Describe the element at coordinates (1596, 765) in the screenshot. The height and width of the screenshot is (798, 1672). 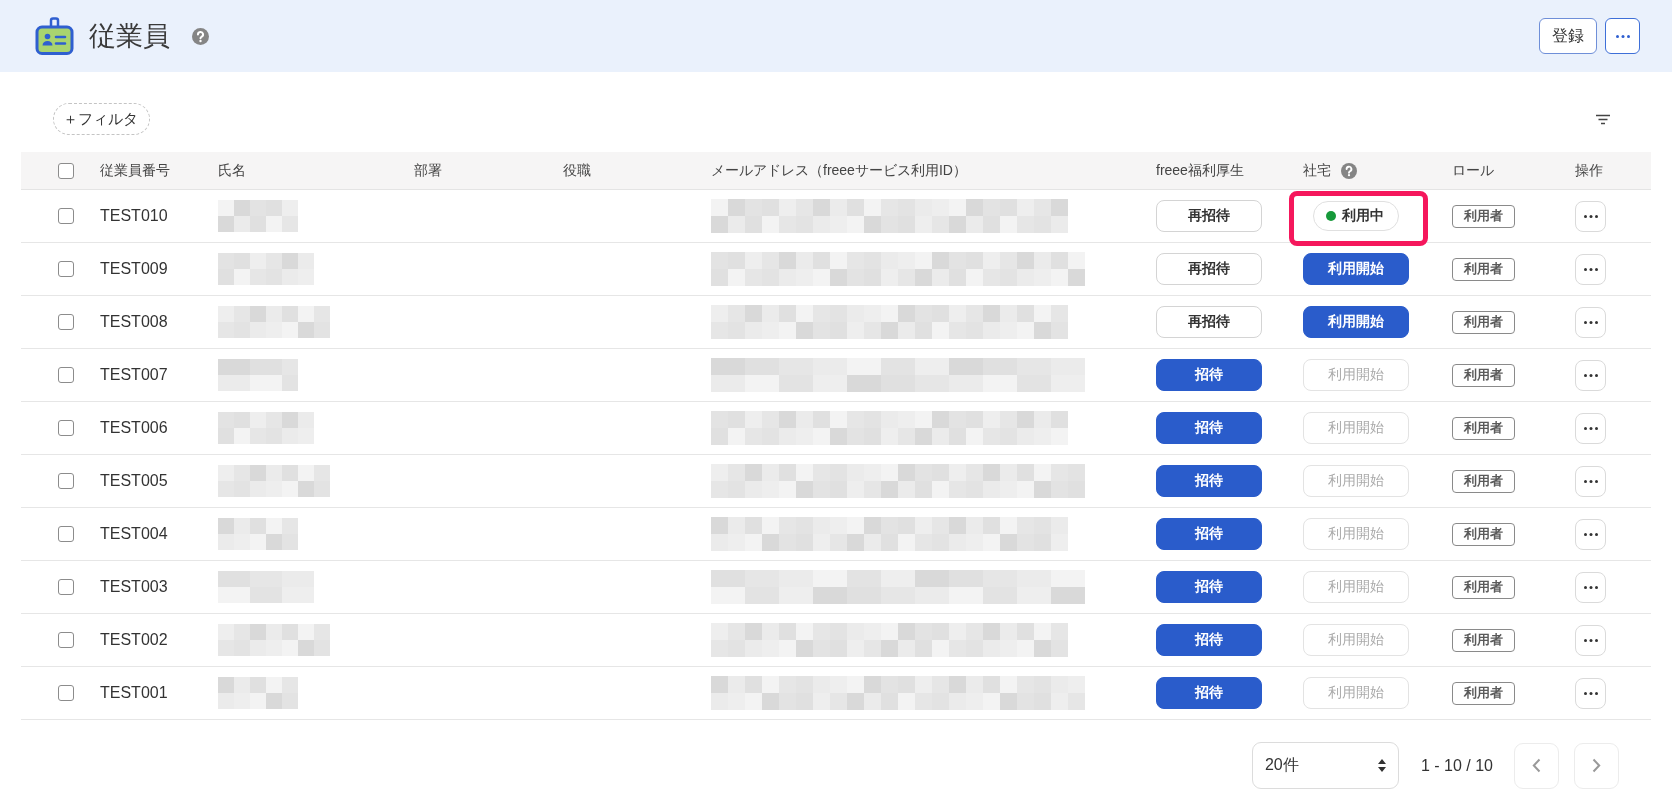
I see `chevron-right-icon` at that location.